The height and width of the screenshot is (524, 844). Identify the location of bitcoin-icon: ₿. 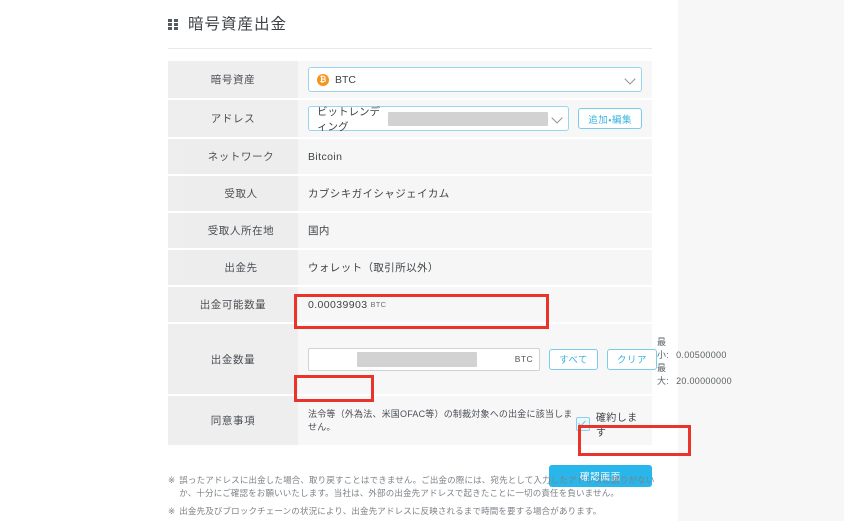
(323, 79).